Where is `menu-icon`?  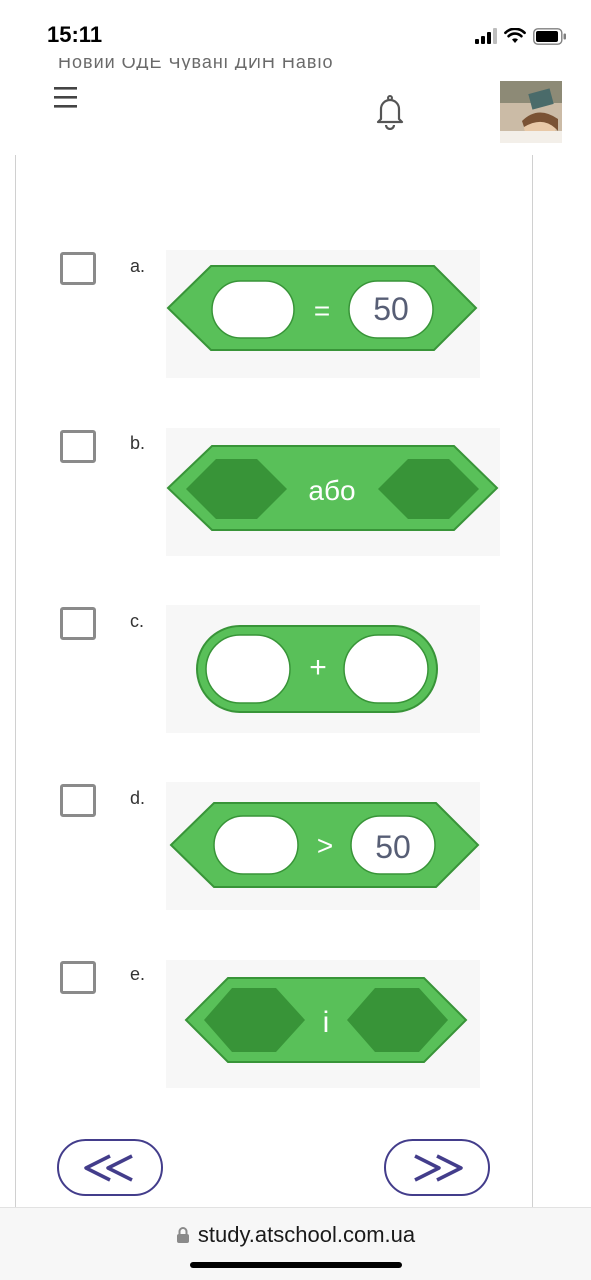 menu-icon is located at coordinates (66, 98).